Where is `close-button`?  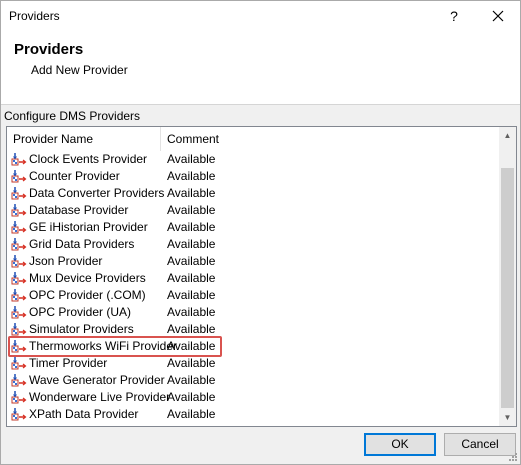 close-button is located at coordinates (498, 16).